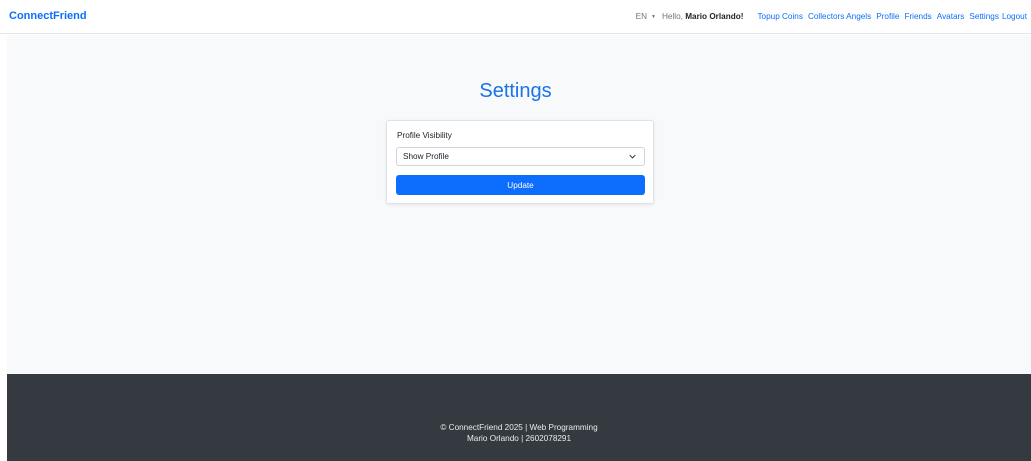 This screenshot has height=461, width=1031. What do you see at coordinates (641, 16) in the screenshot?
I see `language-label: EN` at bounding box center [641, 16].